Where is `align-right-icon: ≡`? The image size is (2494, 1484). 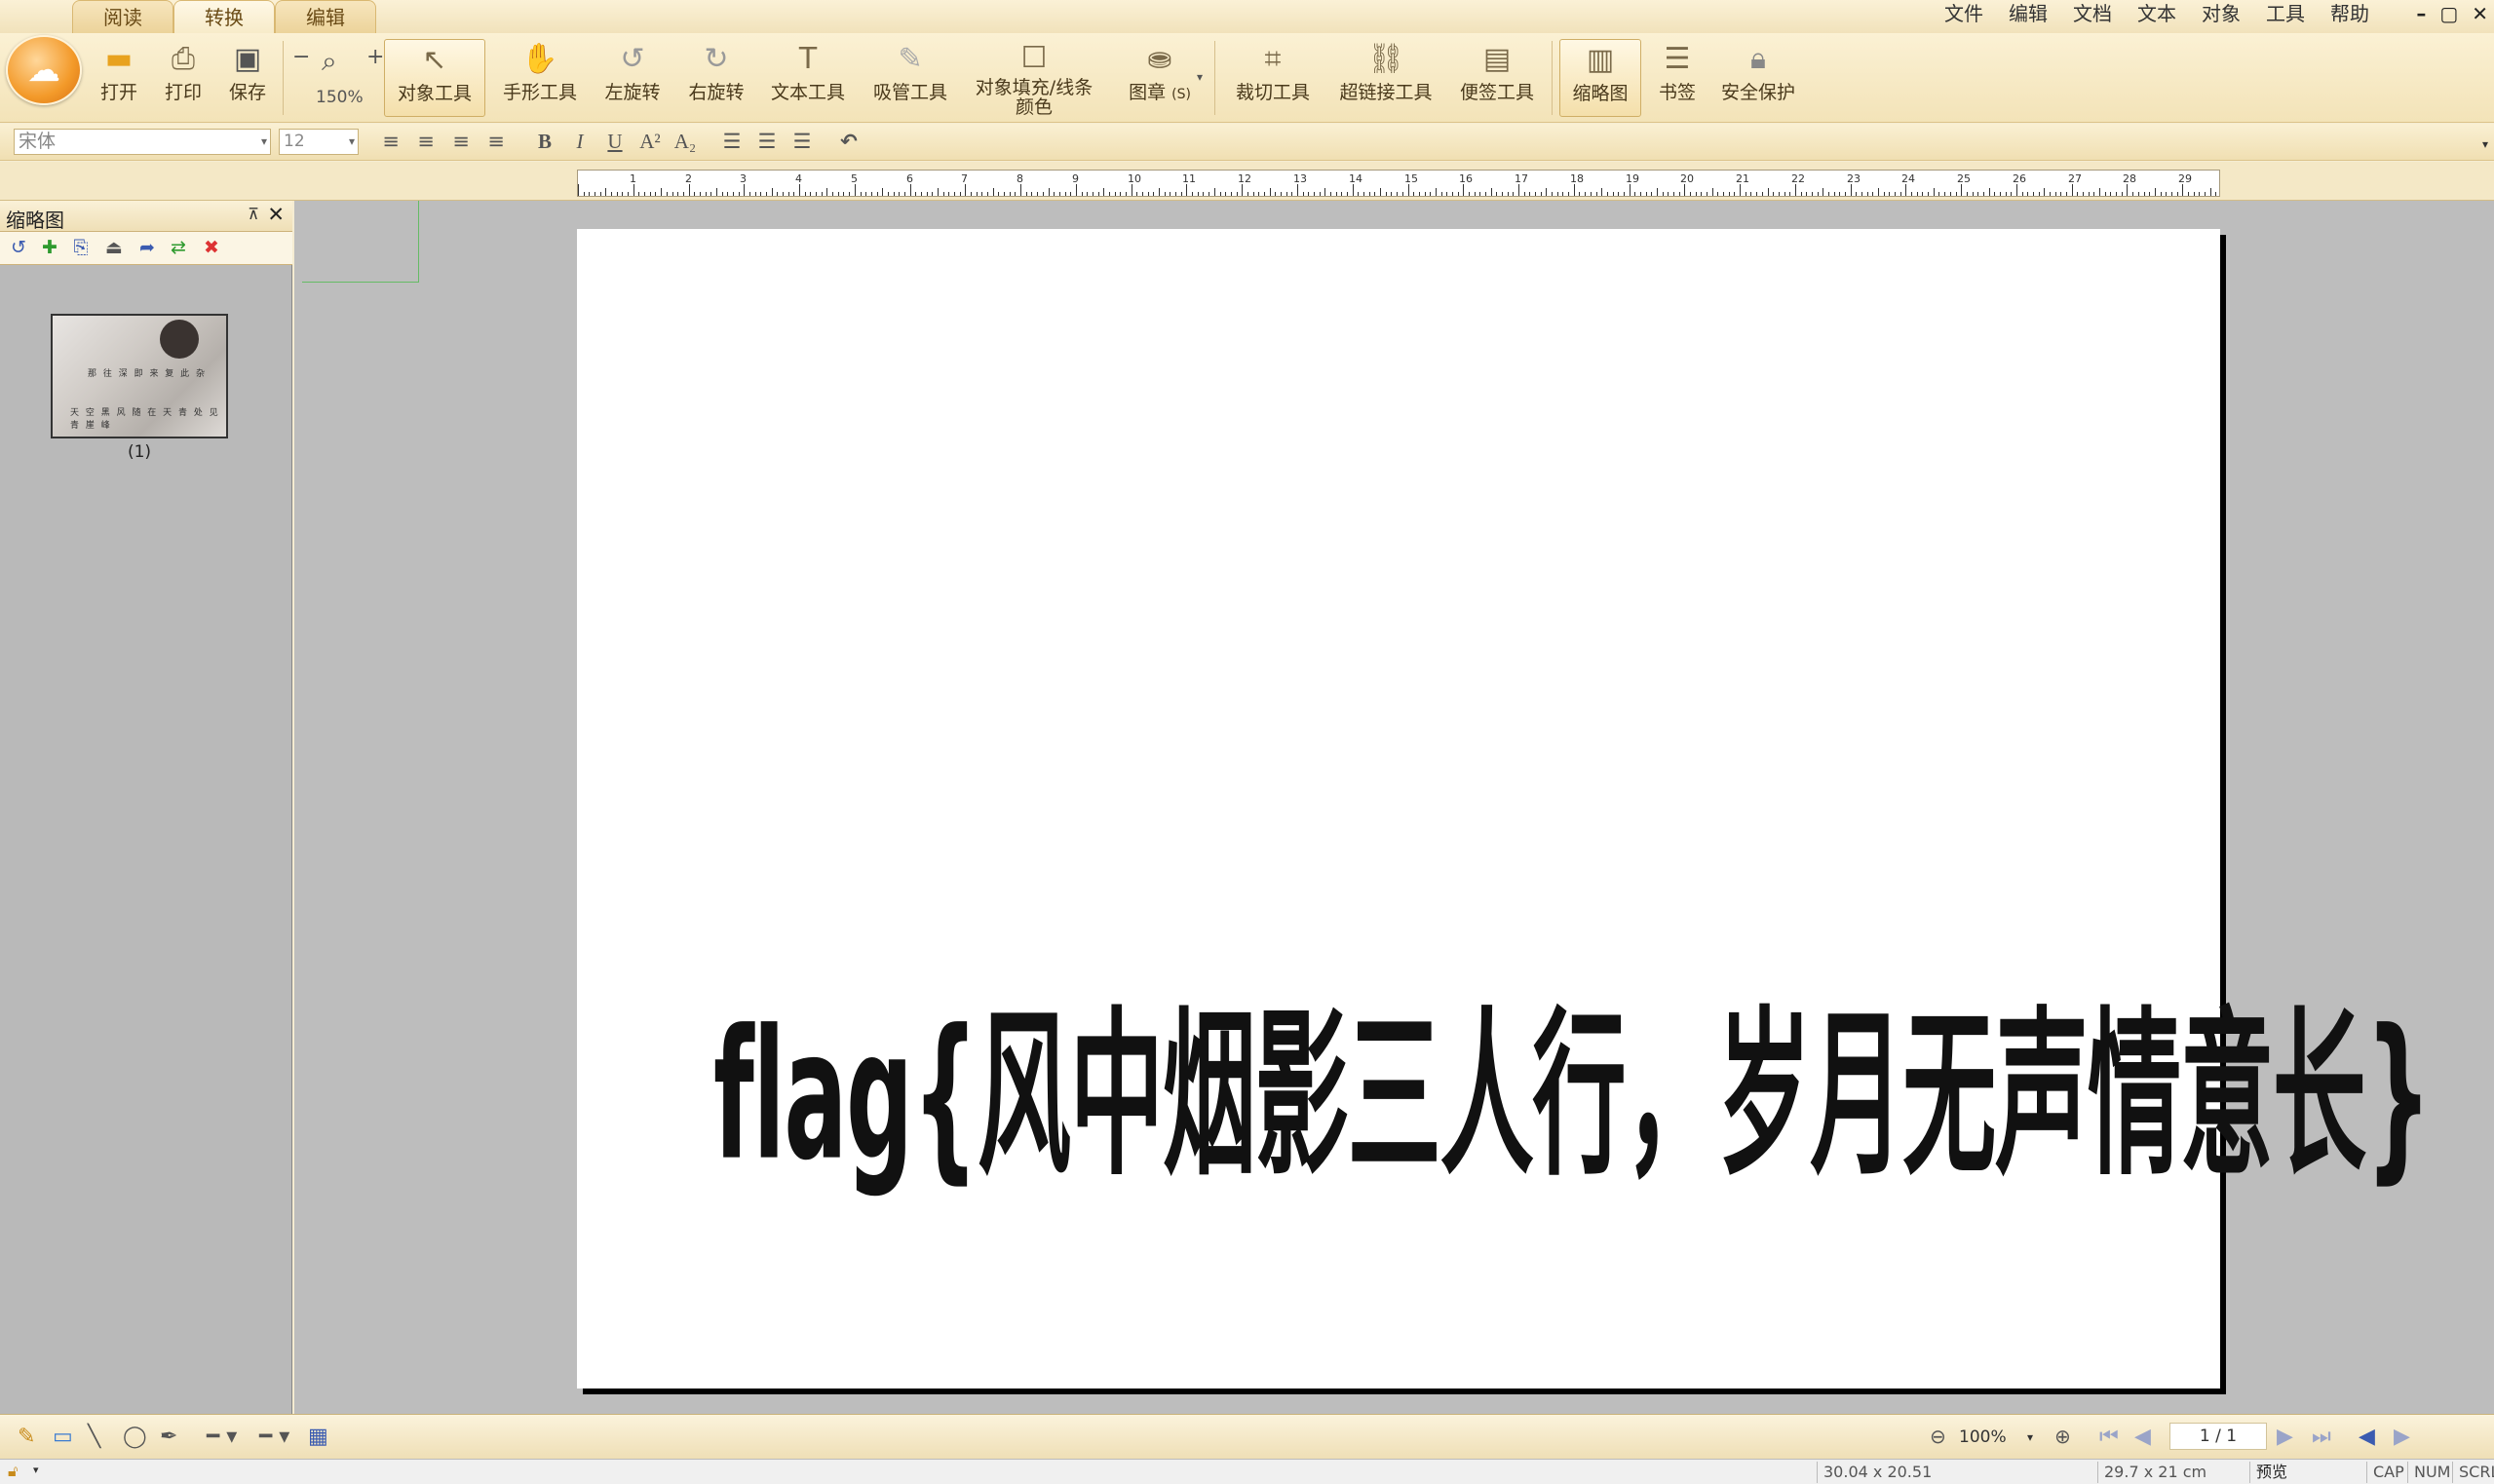
align-right-icon: ≡ is located at coordinates (461, 141).